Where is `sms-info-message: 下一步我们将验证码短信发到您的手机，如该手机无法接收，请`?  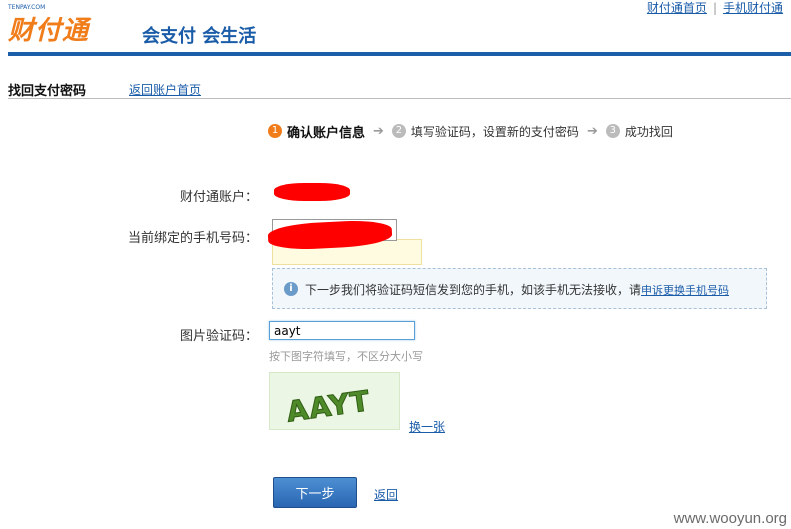 sms-info-message: 下一步我们将验证码短信发到您的手机，如该手机无法接收，请 is located at coordinates (473, 290).